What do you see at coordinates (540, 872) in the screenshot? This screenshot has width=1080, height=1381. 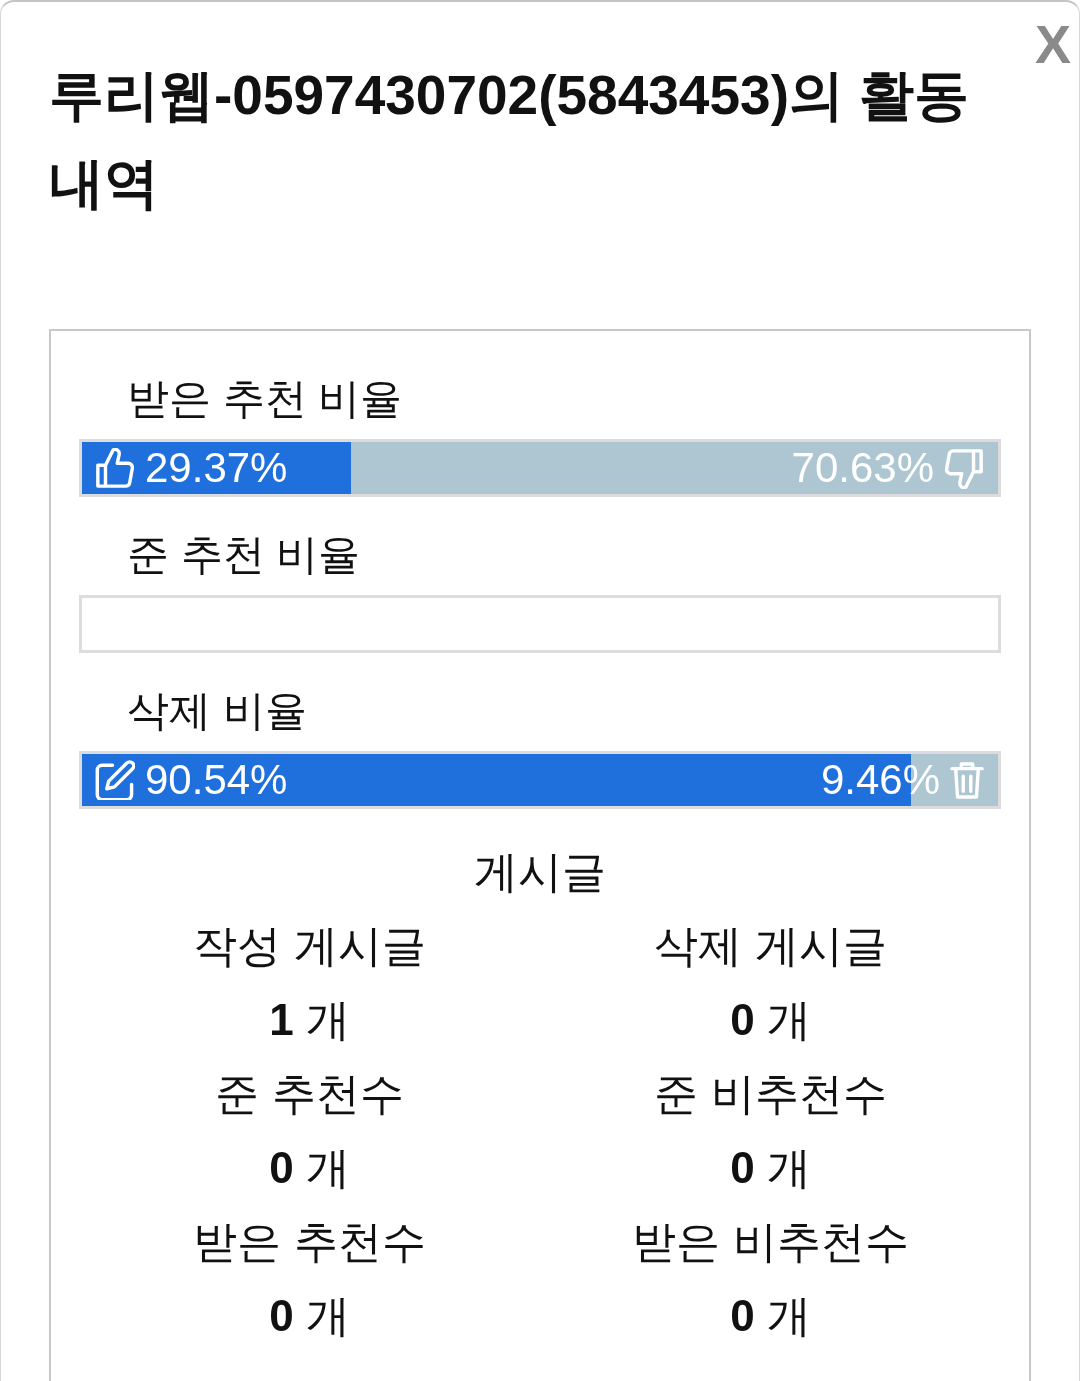 I see `section-heading: 게시글` at bounding box center [540, 872].